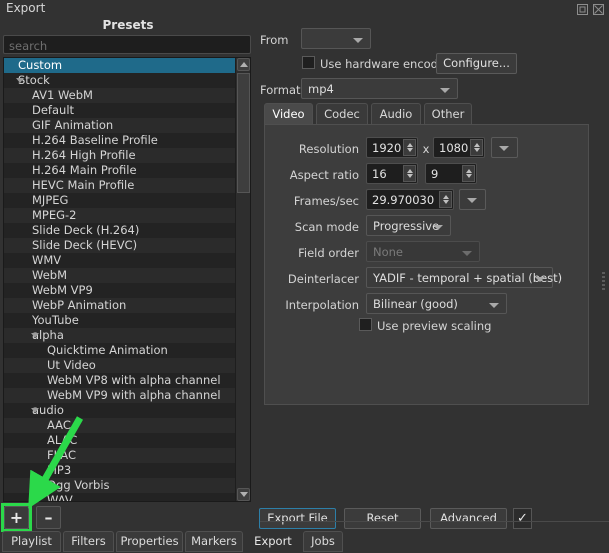 Image resolution: width=609 pixels, height=553 pixels. I want to click on search-input: search, so click(127, 44).